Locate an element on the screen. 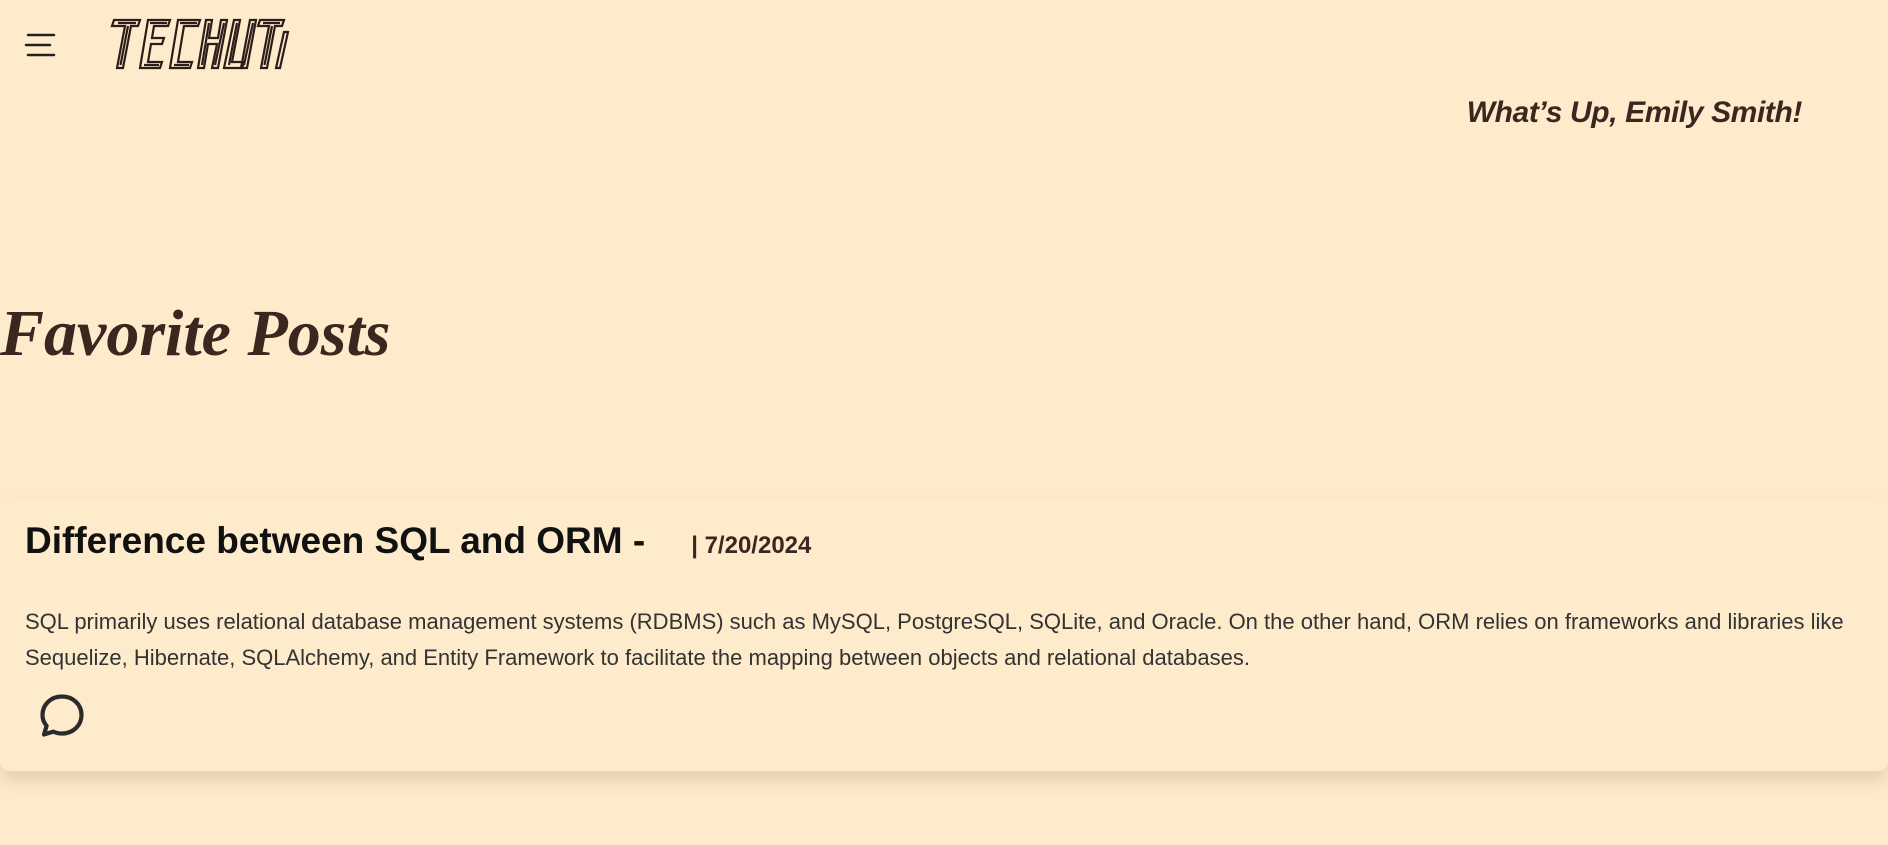  page-title: Favorite Posts is located at coordinates (195, 333).